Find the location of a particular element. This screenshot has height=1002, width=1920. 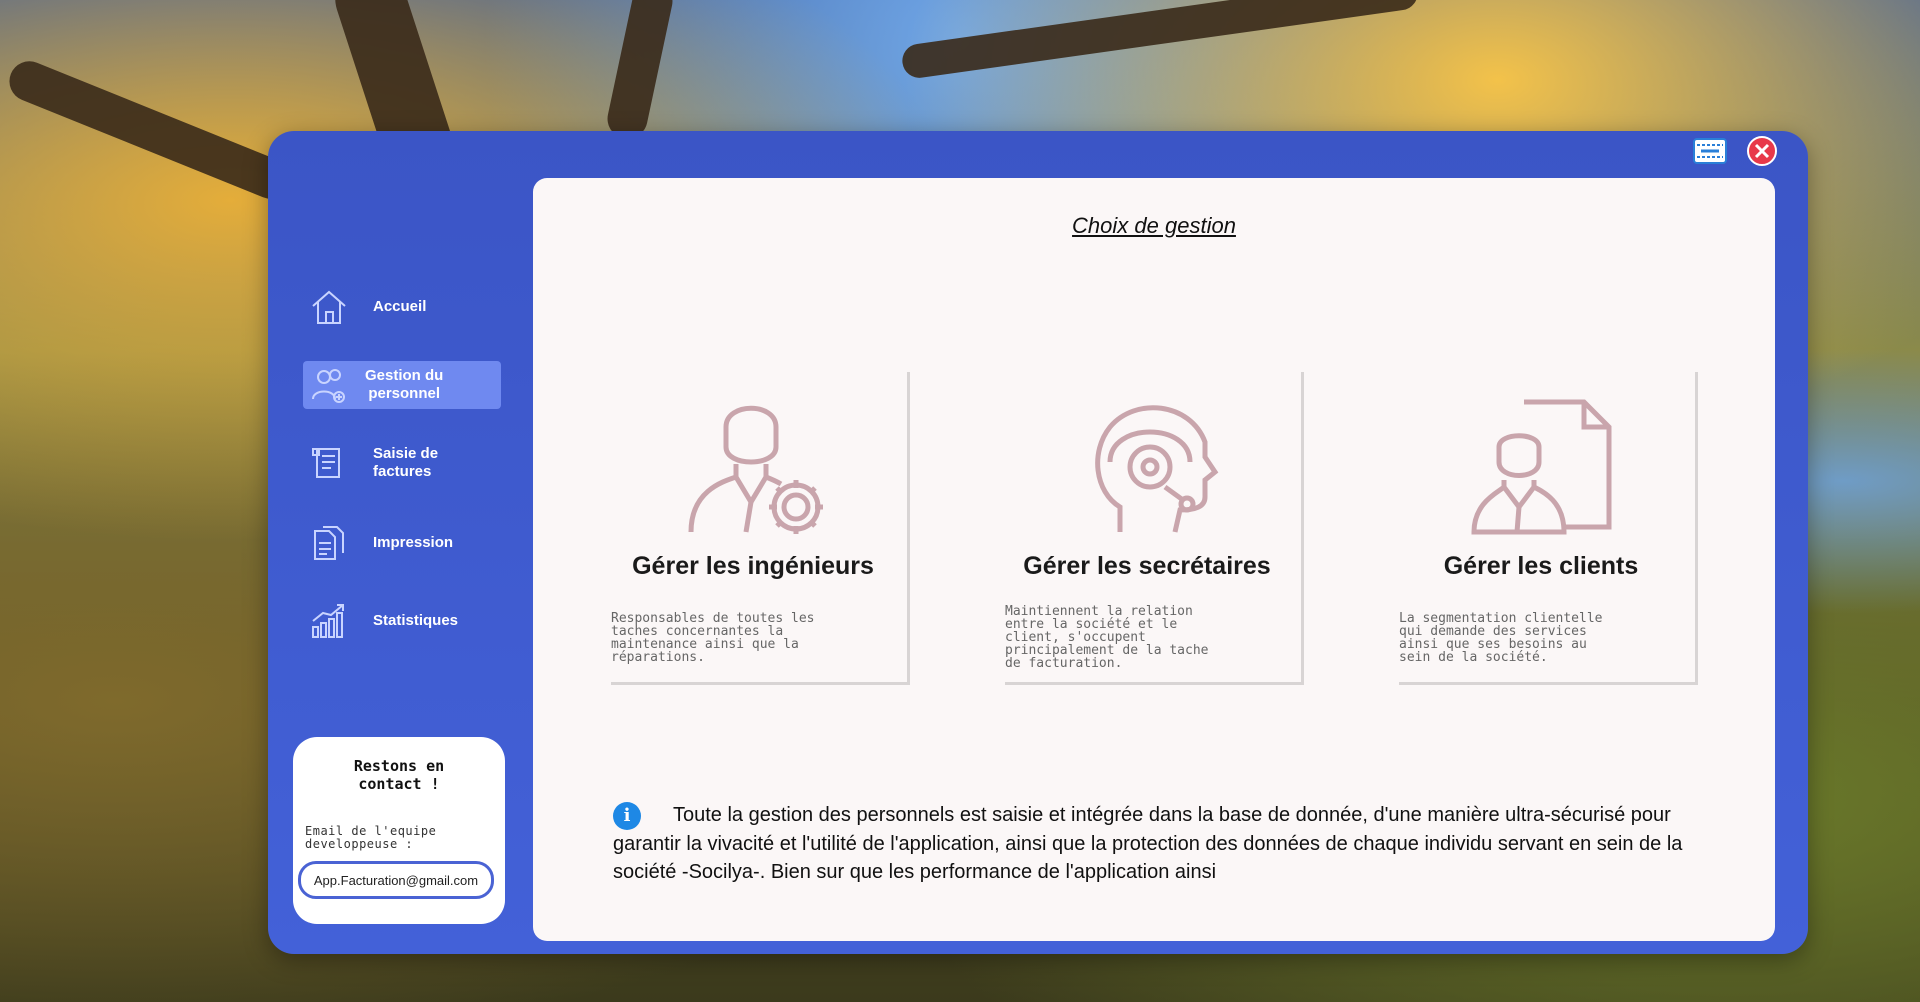

sidebar-item-gestion-personnel: Gestion du personnel is located at coordinates (402, 385).